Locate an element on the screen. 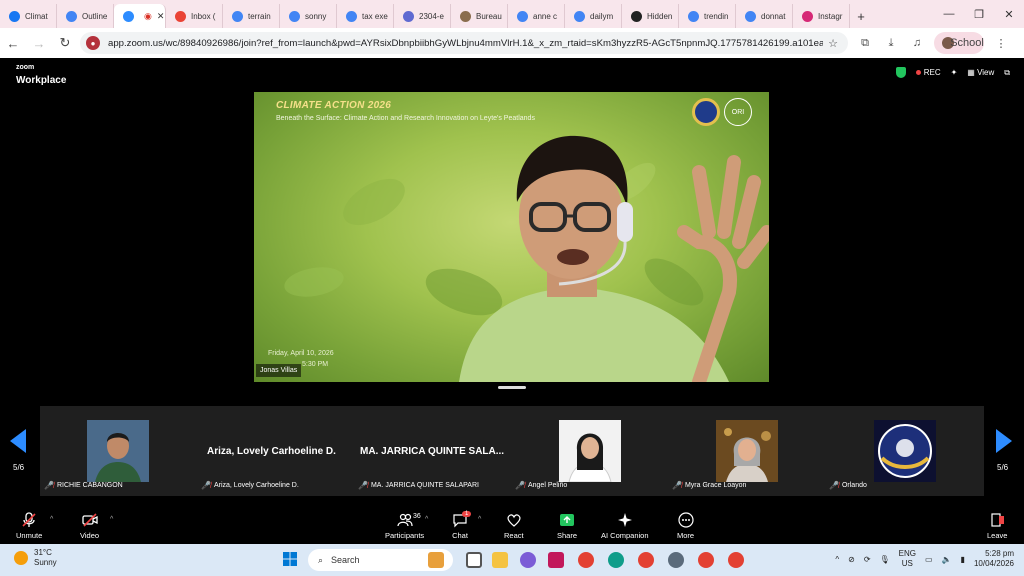  next-page-arrow-icon is located at coordinates (1004, 441).